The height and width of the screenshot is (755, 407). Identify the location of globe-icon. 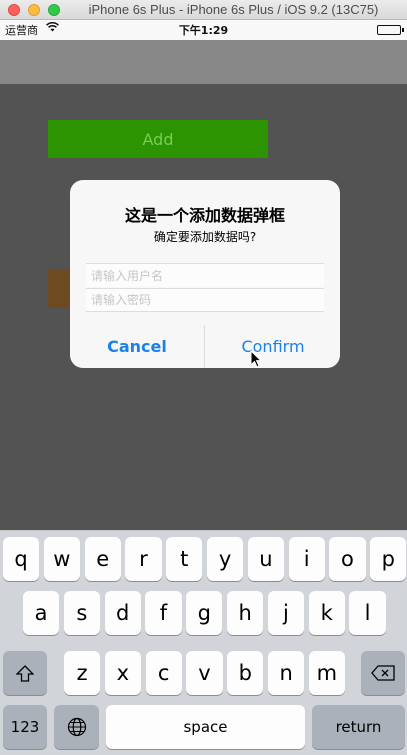
(76, 727).